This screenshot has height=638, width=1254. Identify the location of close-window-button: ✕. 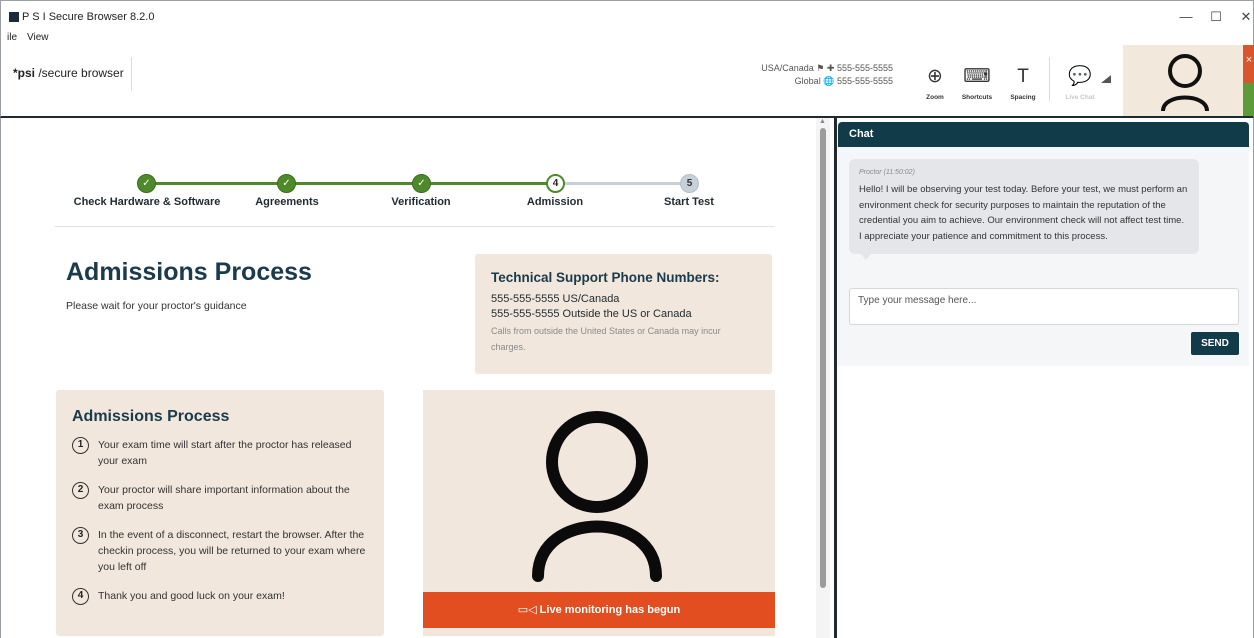
(1242, 17).